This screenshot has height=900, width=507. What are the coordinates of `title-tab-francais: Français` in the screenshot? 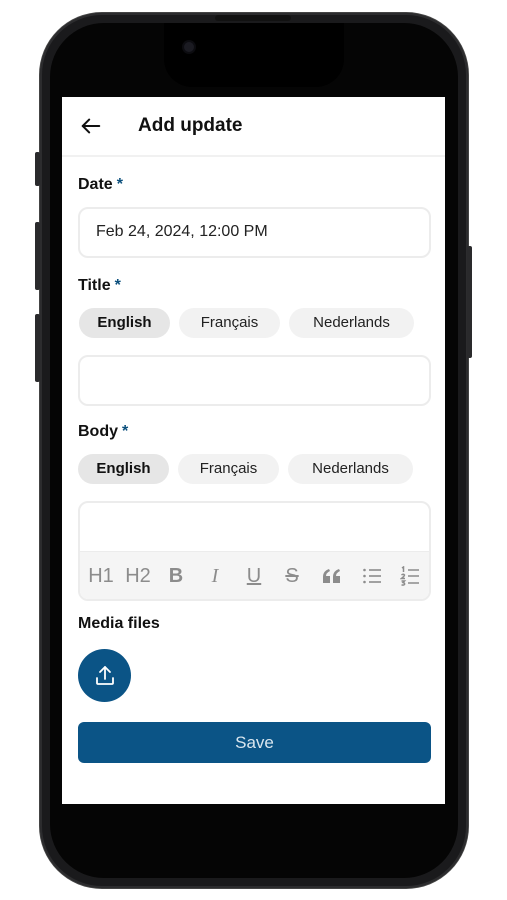 It's located at (229, 323).